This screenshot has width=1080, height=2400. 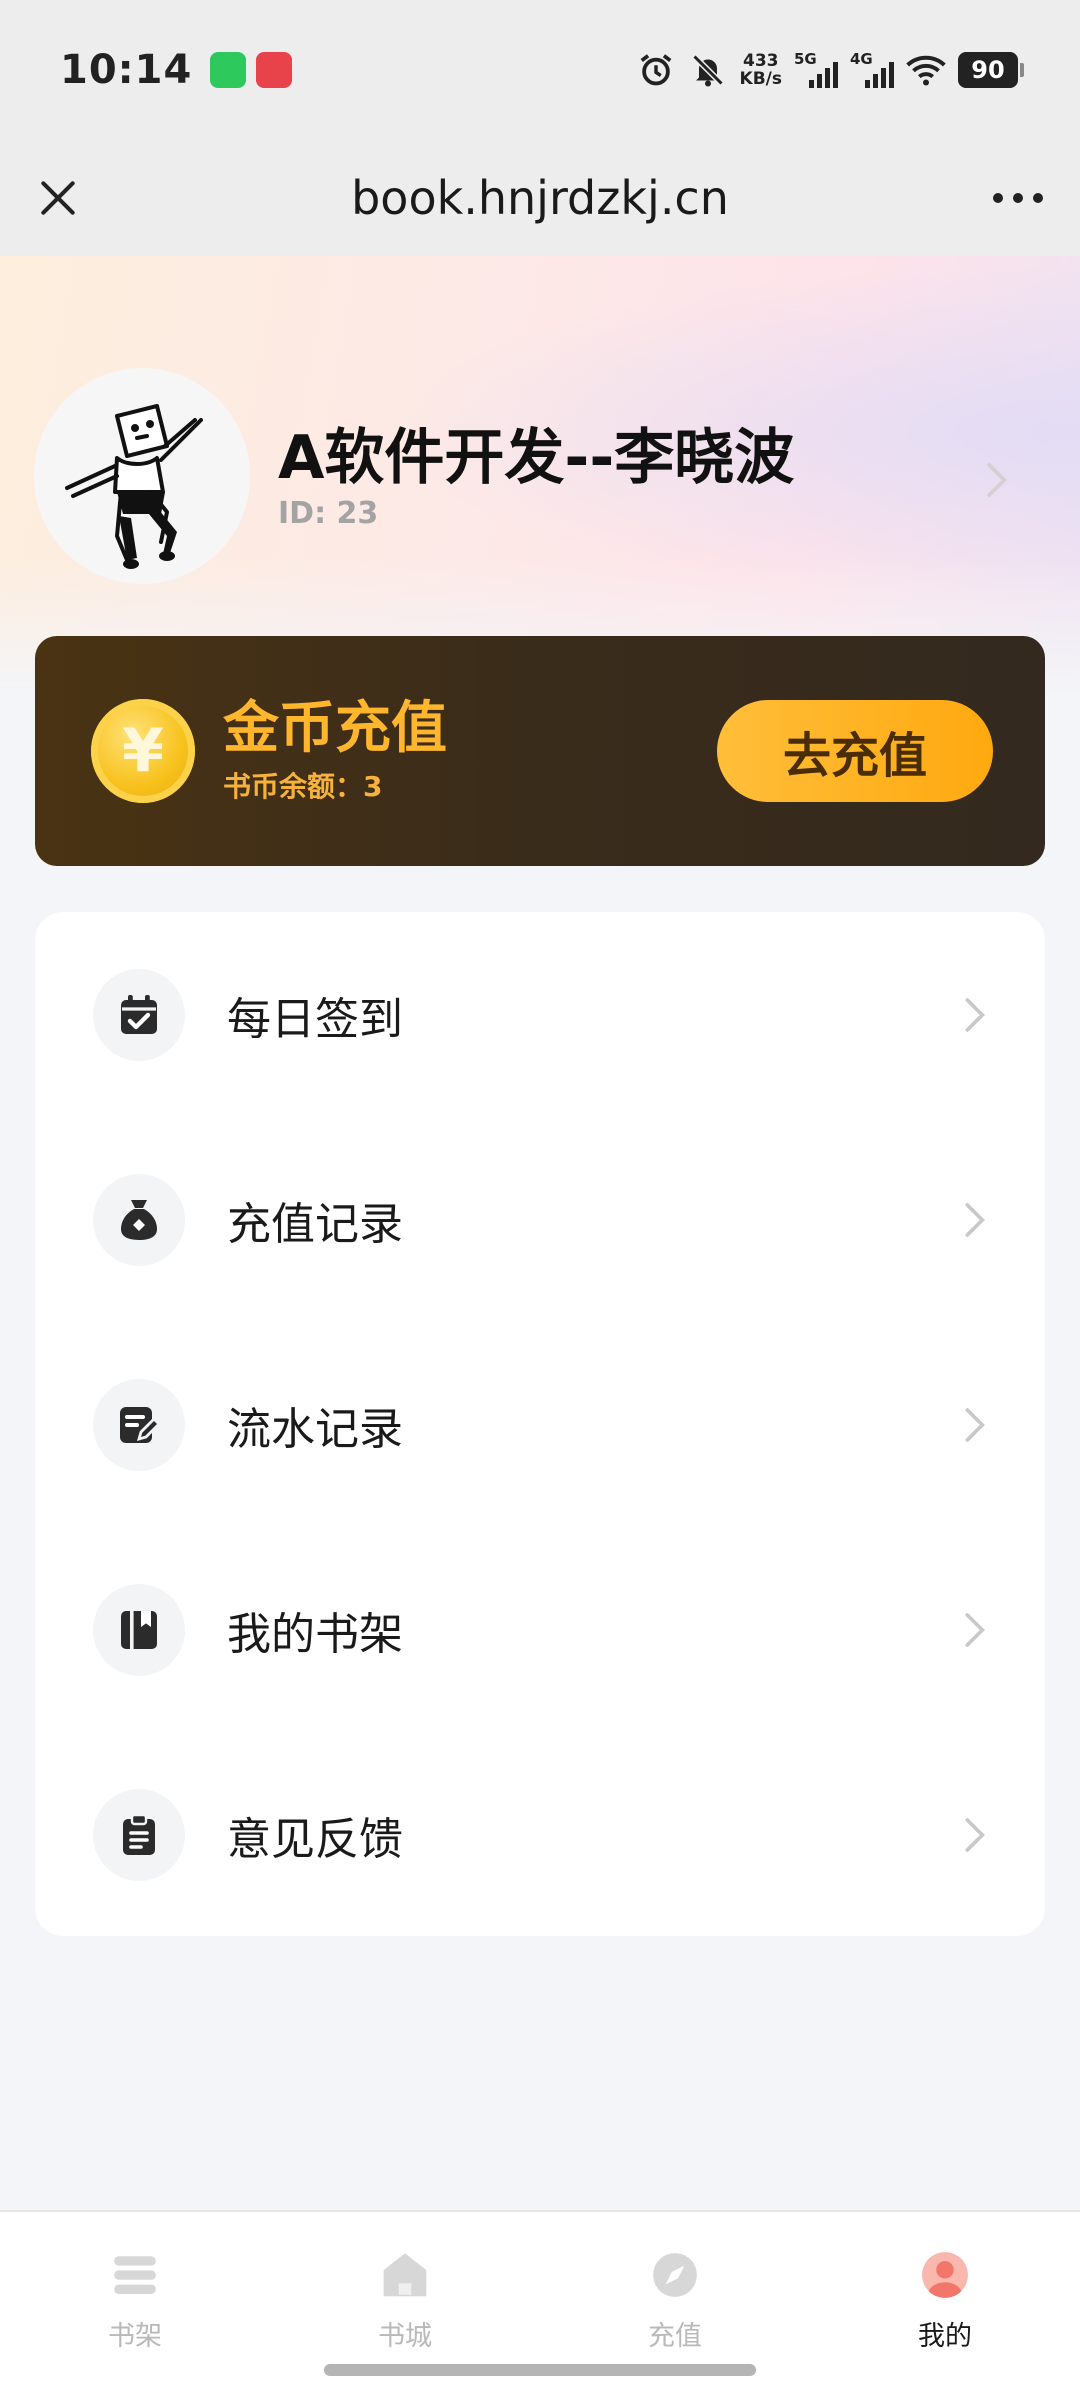 I want to click on menu-item-my-bookshelf: 我的书架, so click(x=540, y=1629).